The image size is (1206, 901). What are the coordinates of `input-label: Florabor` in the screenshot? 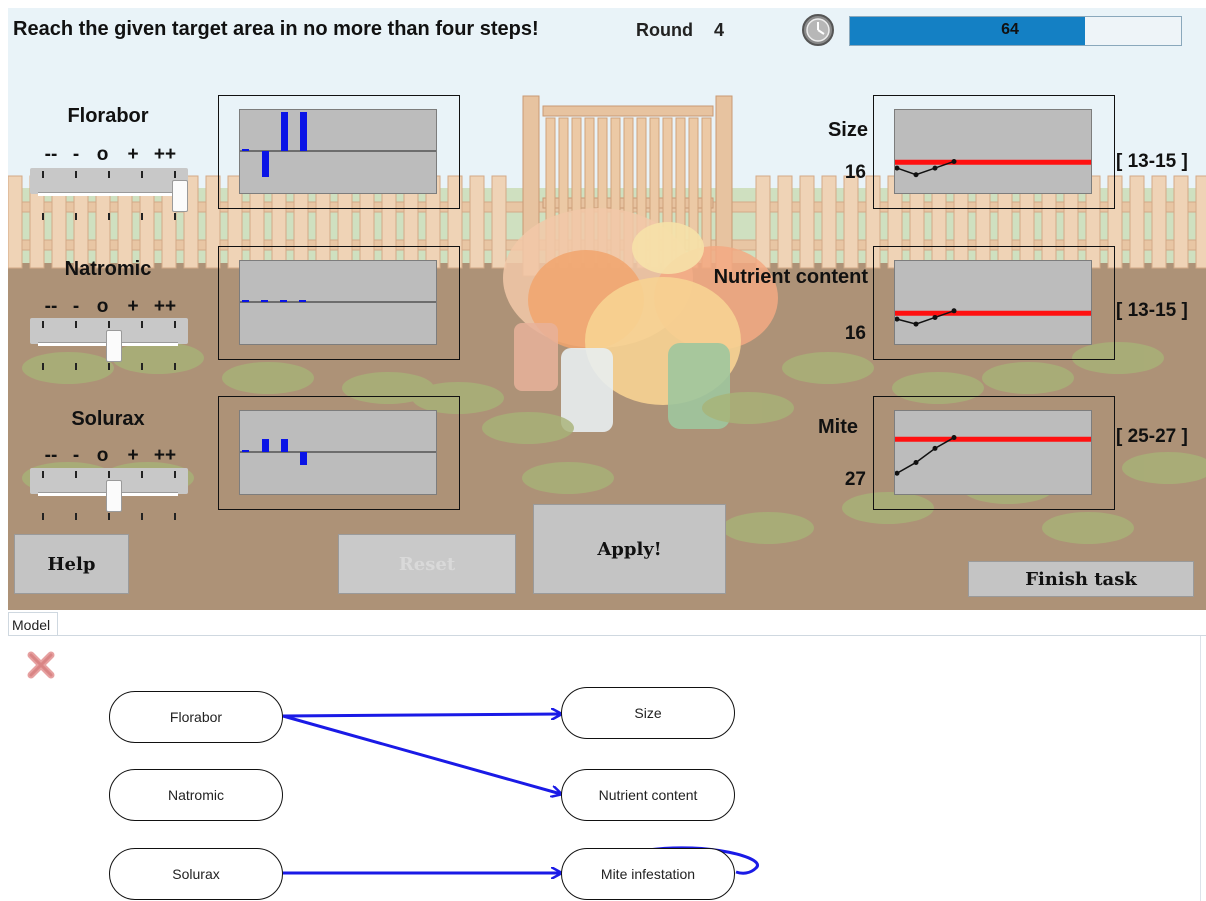 It's located at (108, 116).